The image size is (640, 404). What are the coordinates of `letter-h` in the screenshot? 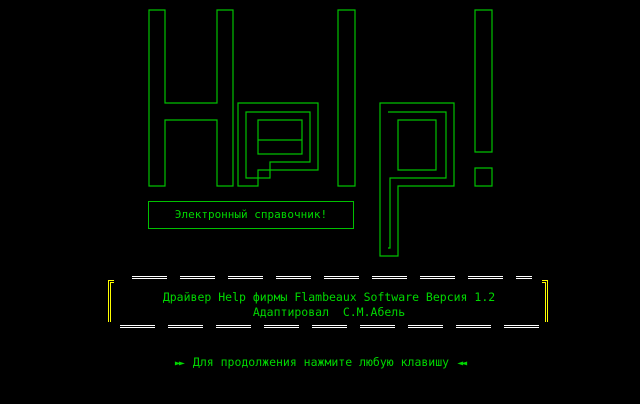 It's located at (191, 98).